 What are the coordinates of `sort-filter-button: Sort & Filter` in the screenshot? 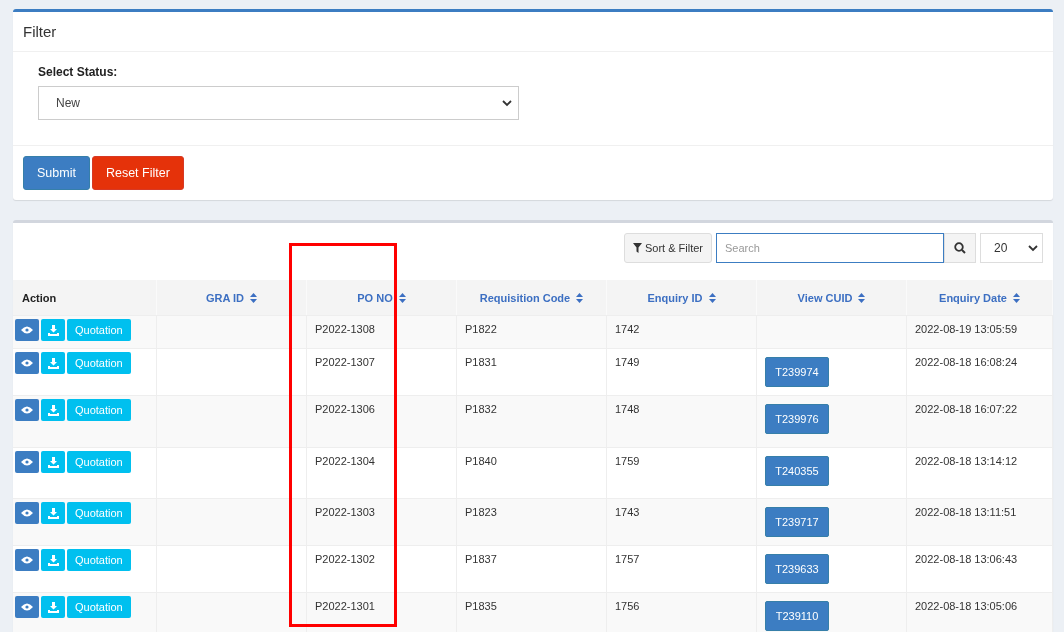 It's located at (667, 248).